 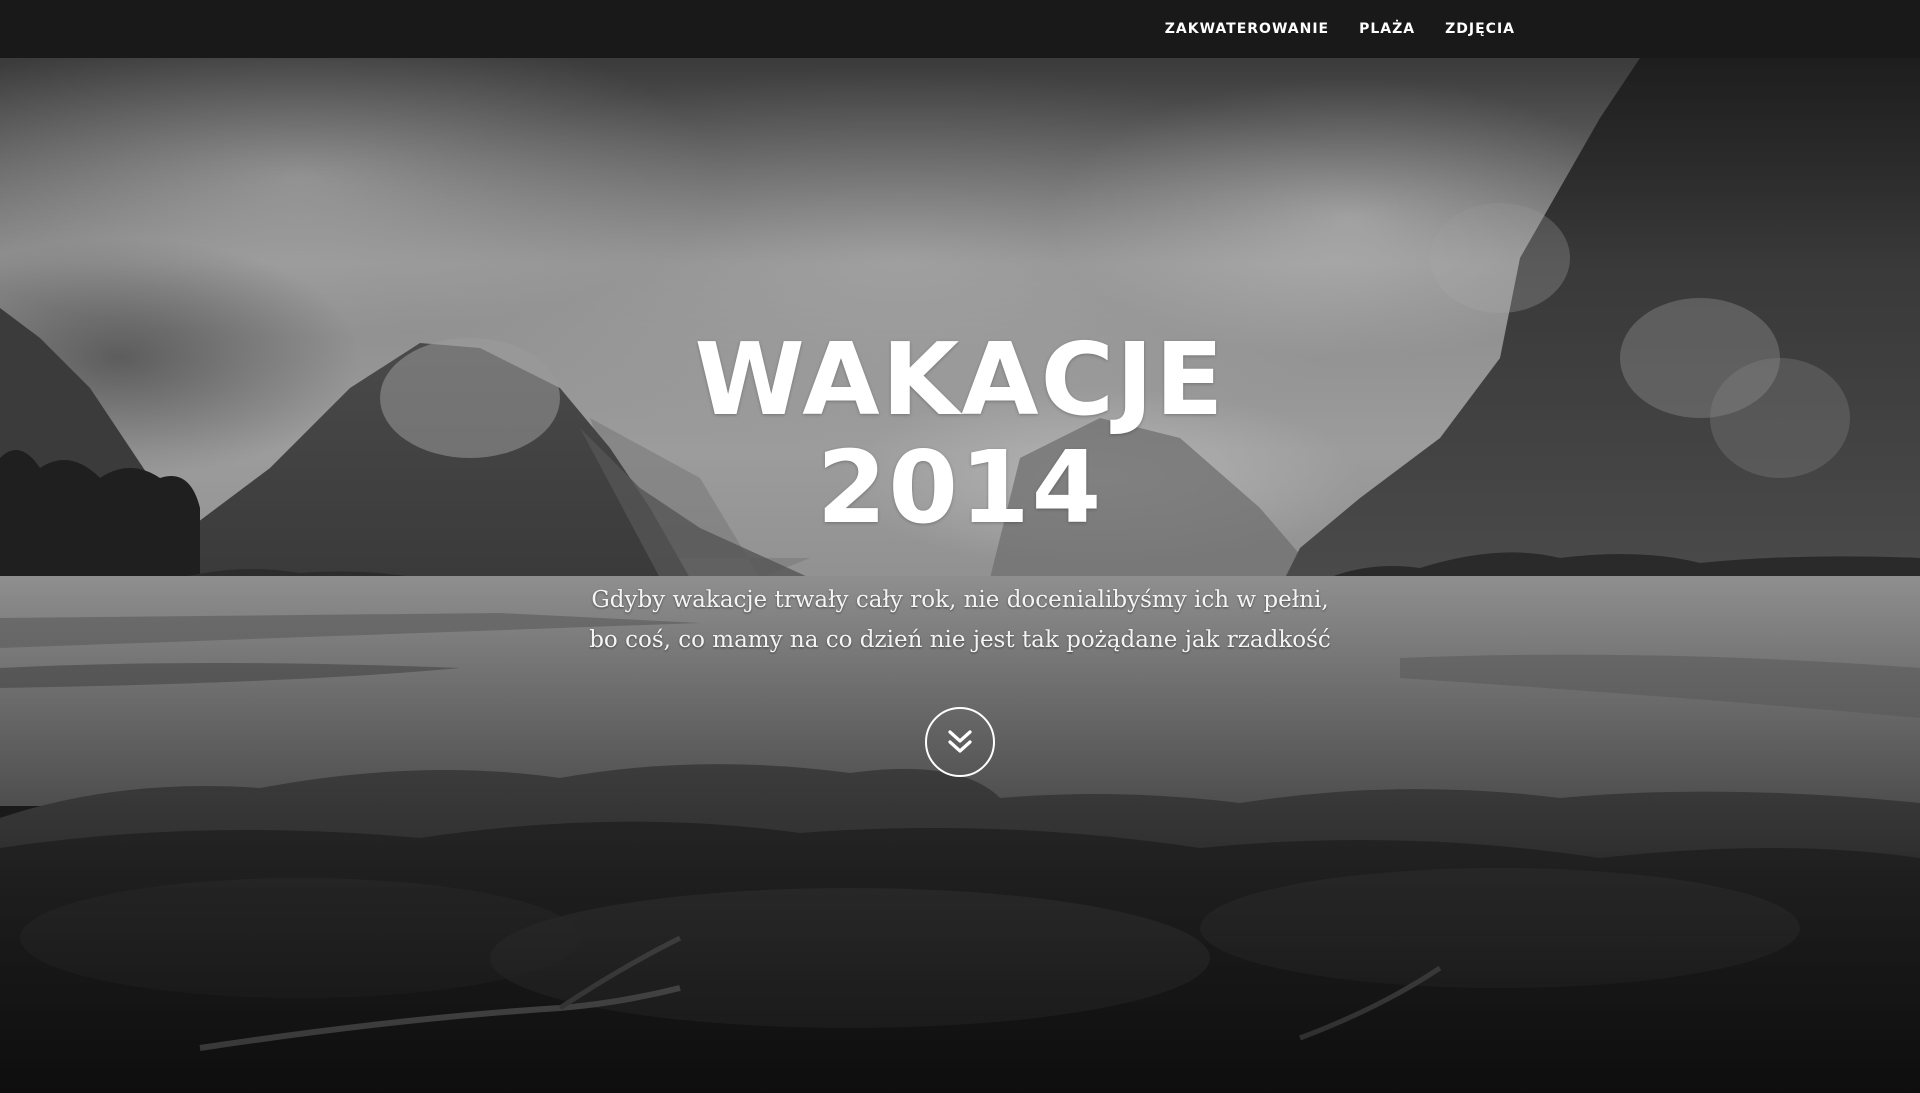 What do you see at coordinates (960, 29) in the screenshot?
I see `top-navbar: ZAKWATEROWANIE PLAŻA ZDJĘCIA` at bounding box center [960, 29].